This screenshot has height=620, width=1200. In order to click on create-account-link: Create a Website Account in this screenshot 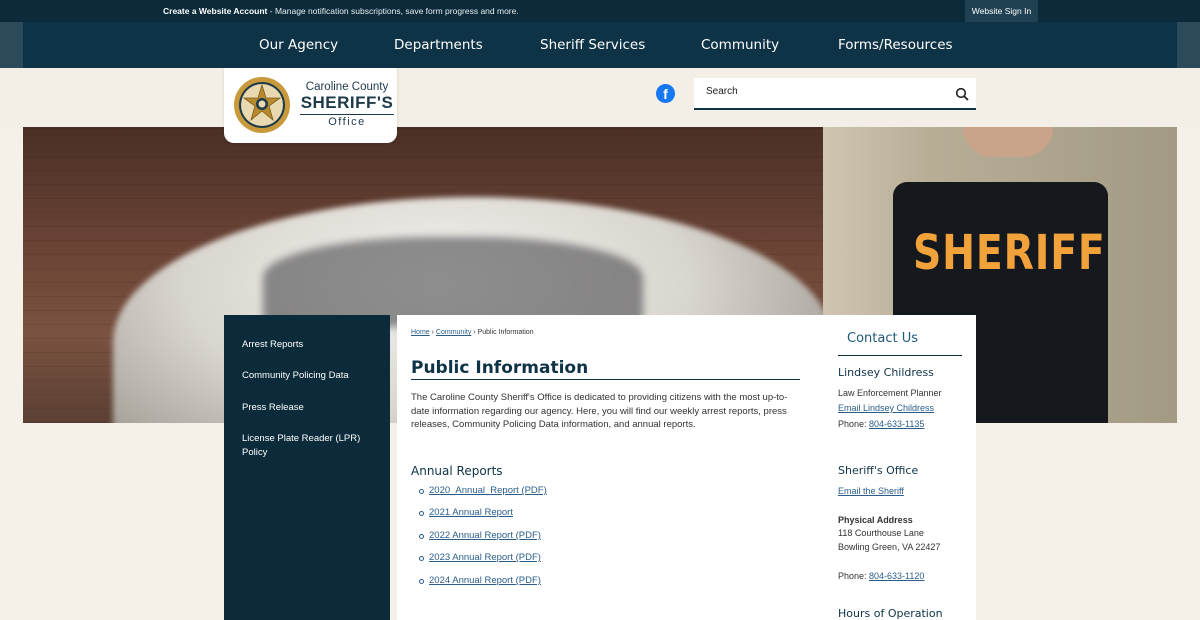, I will do `click(215, 11)`.